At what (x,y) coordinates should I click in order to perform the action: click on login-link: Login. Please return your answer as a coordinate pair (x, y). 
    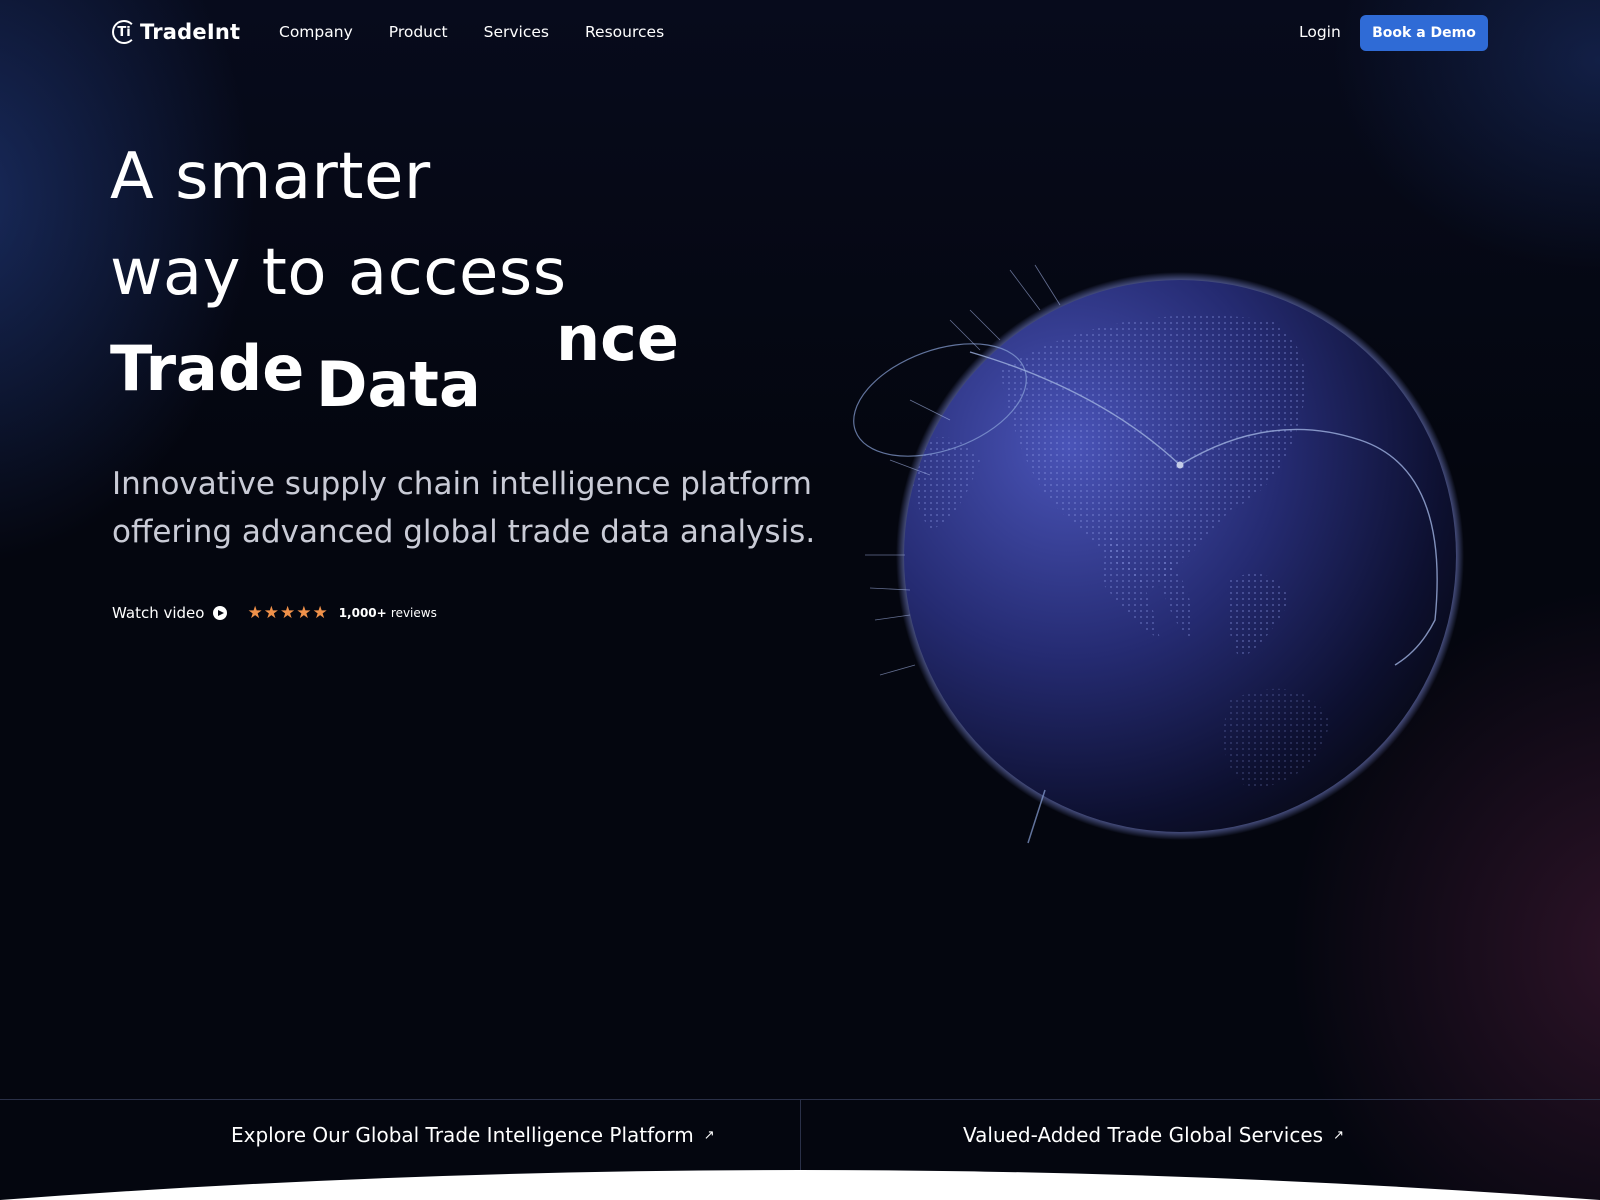
    Looking at the image, I should click on (1320, 32).